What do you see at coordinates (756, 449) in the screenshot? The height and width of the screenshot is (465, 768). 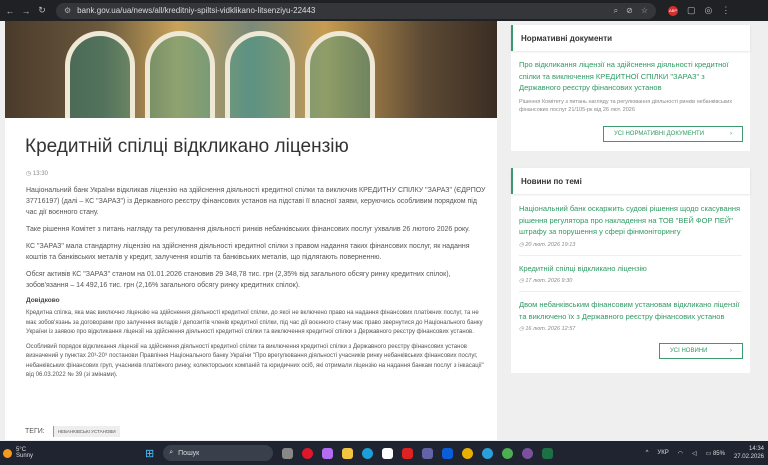 I see `clock-time: 14:34` at bounding box center [756, 449].